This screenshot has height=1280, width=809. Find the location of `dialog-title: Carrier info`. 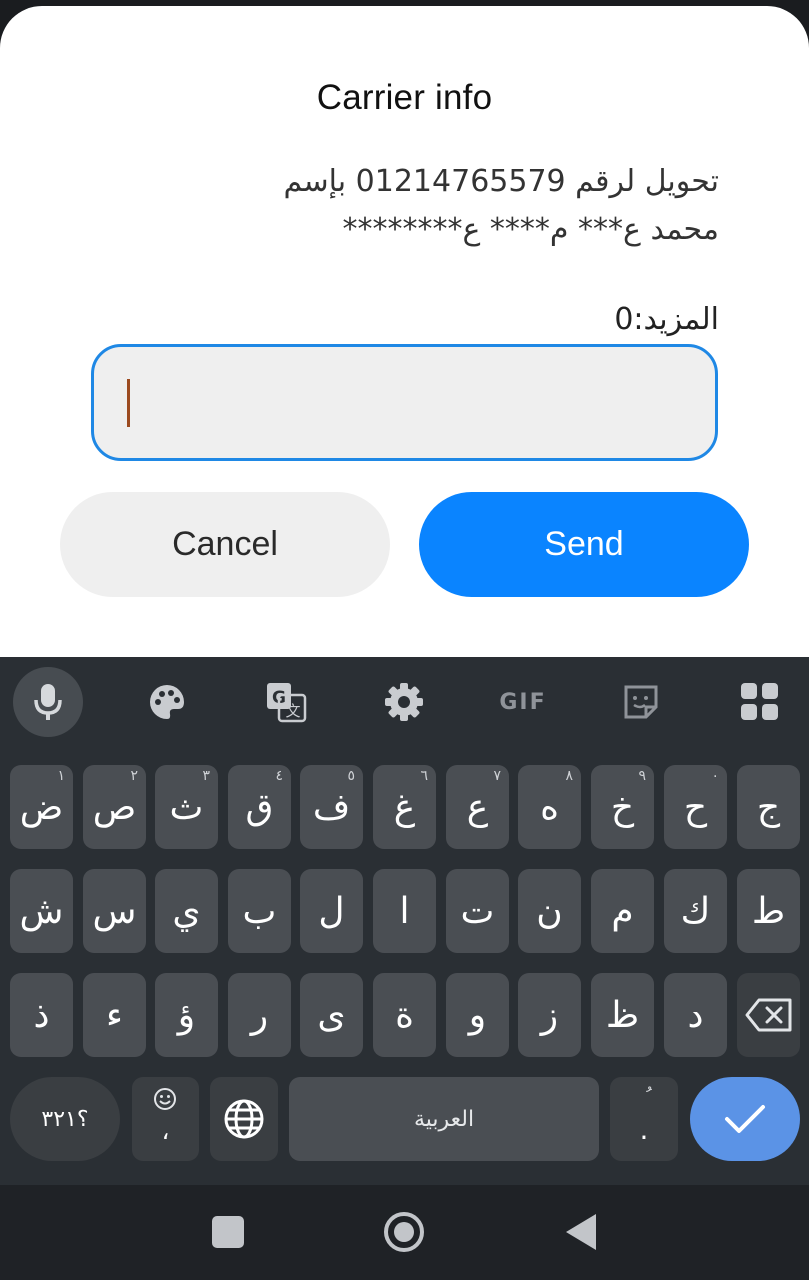

dialog-title: Carrier info is located at coordinates (404, 97).